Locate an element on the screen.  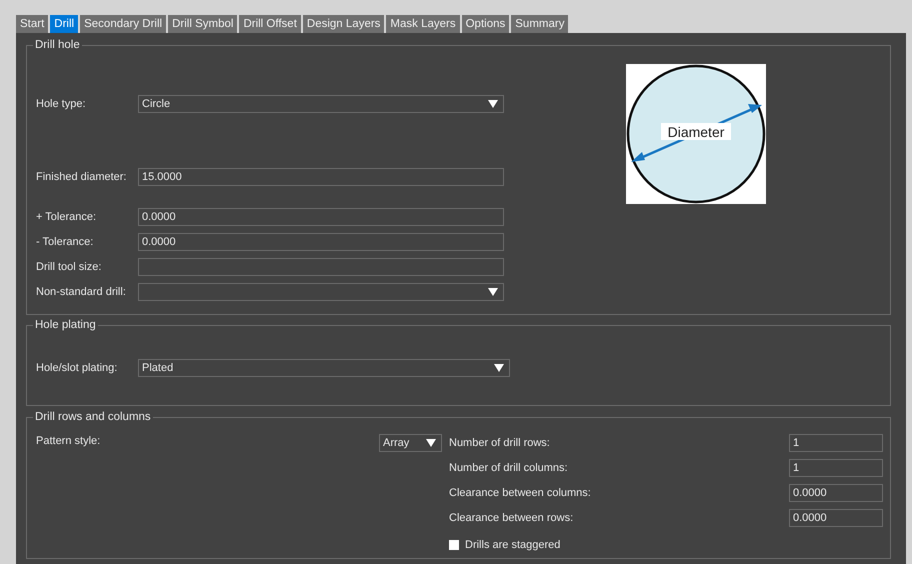
field-label: Clearance between rows: is located at coordinates (511, 518).